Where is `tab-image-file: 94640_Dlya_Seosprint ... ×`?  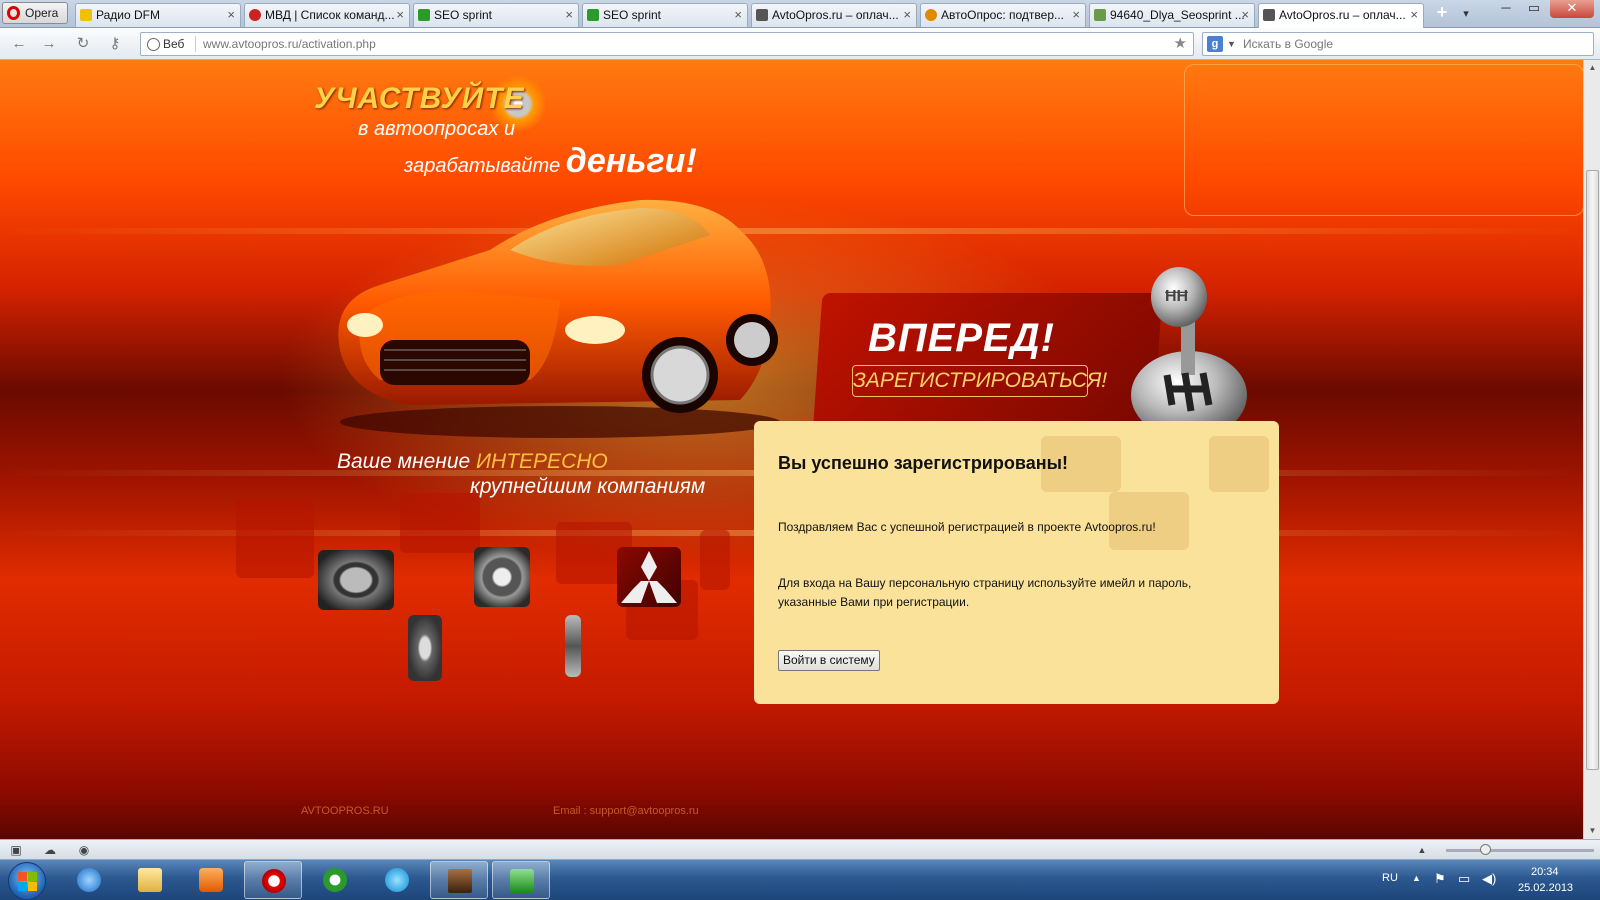
tab-image-file: 94640_Dlya_Seosprint ... × is located at coordinates (1172, 15).